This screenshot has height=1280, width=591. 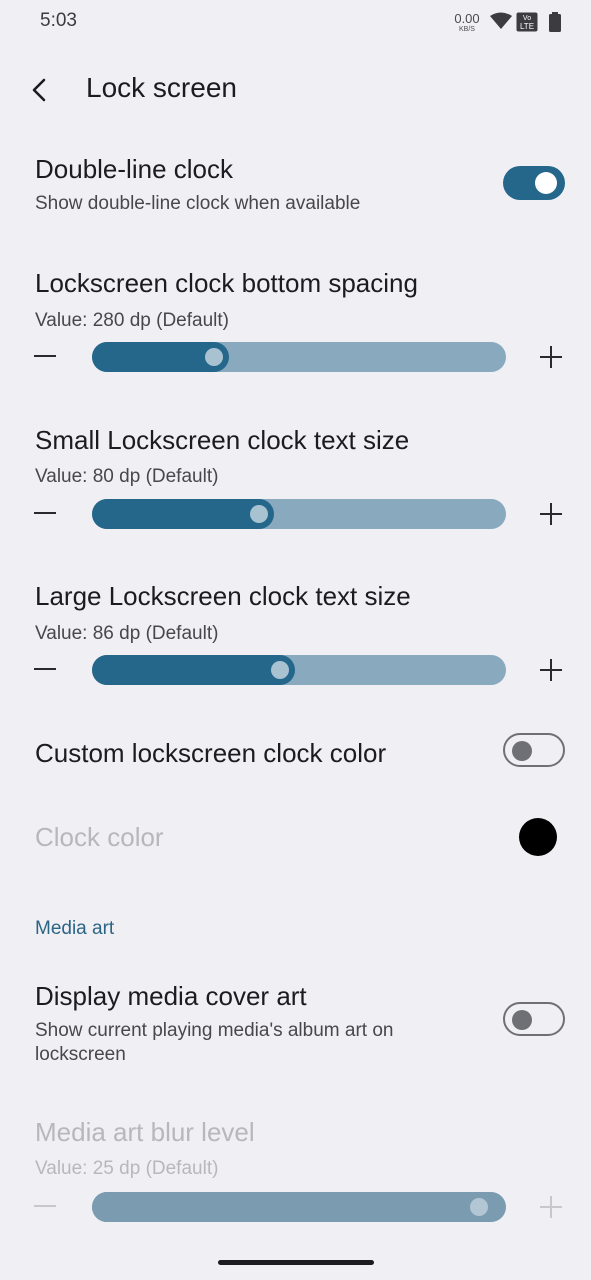 What do you see at coordinates (45, 513) in the screenshot?
I see `decrease-small-text-button` at bounding box center [45, 513].